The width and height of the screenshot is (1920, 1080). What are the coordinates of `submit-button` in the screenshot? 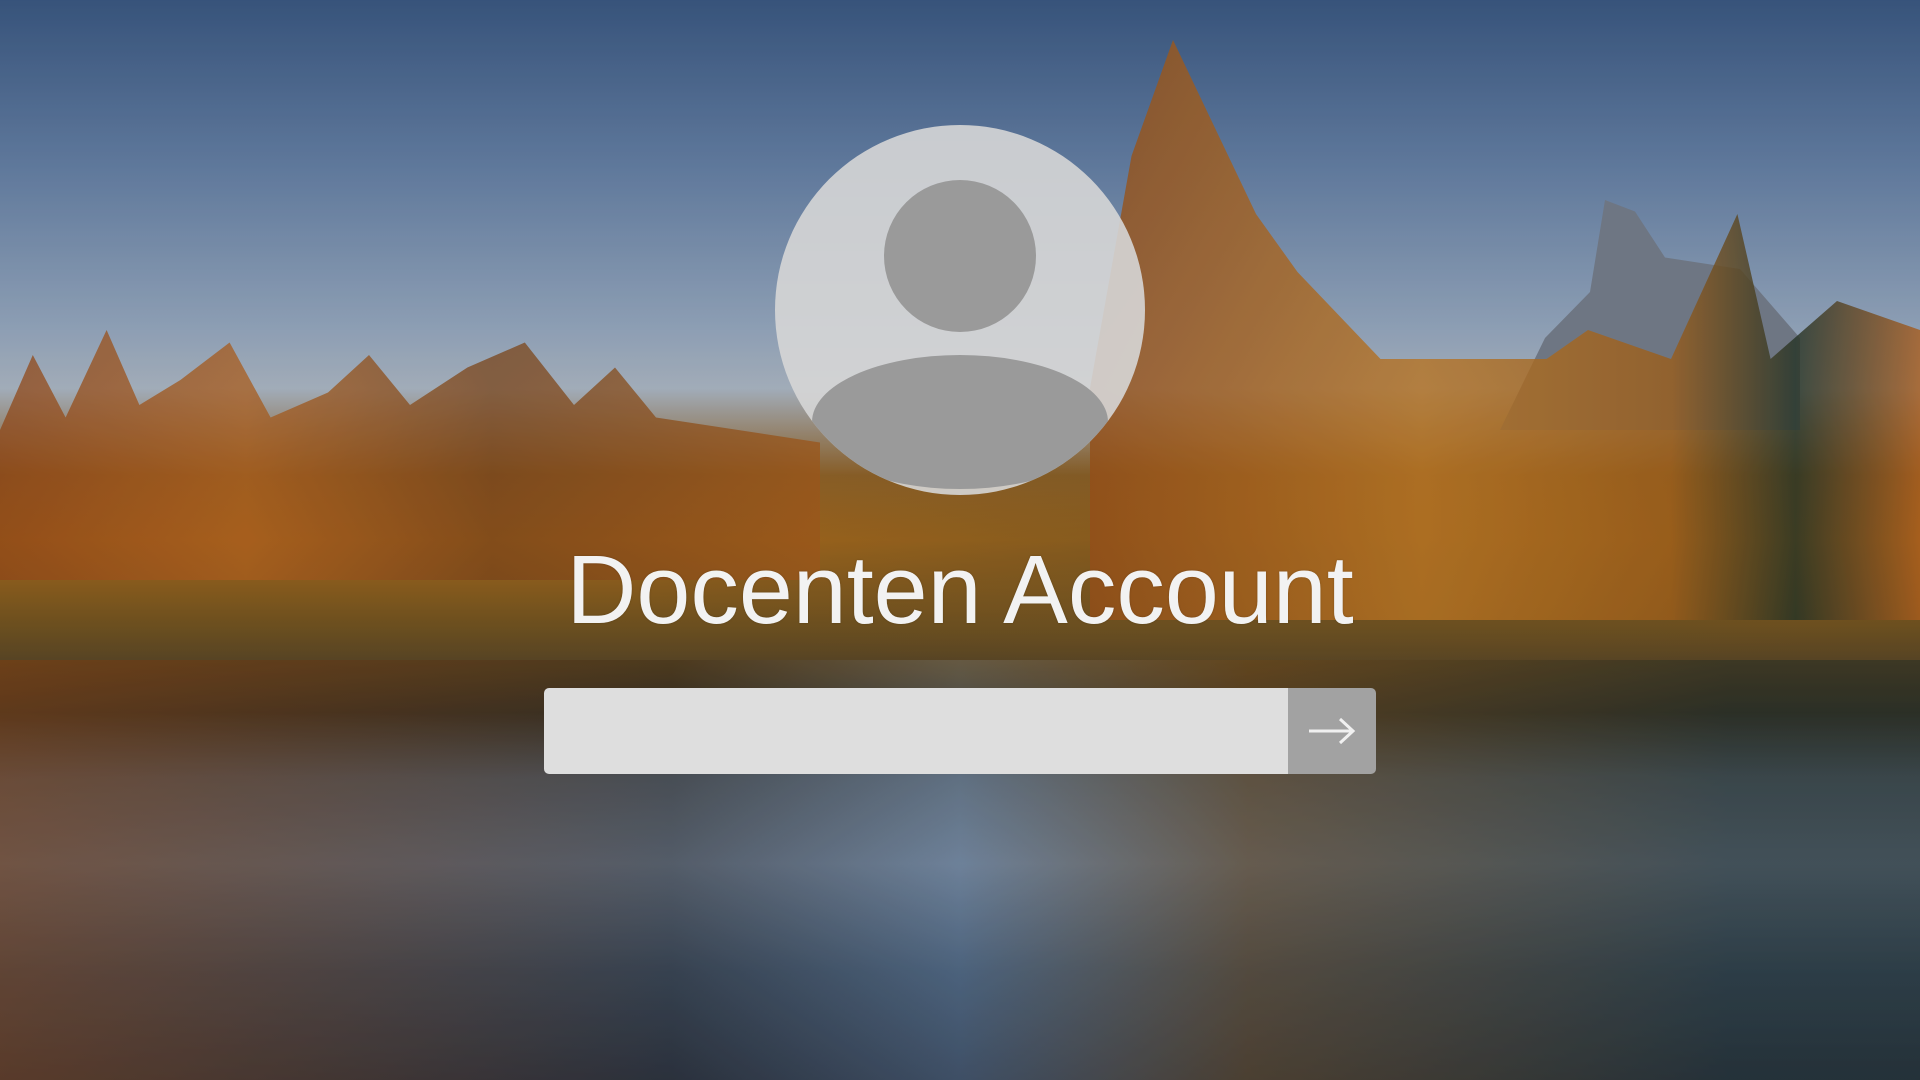 It's located at (1332, 731).